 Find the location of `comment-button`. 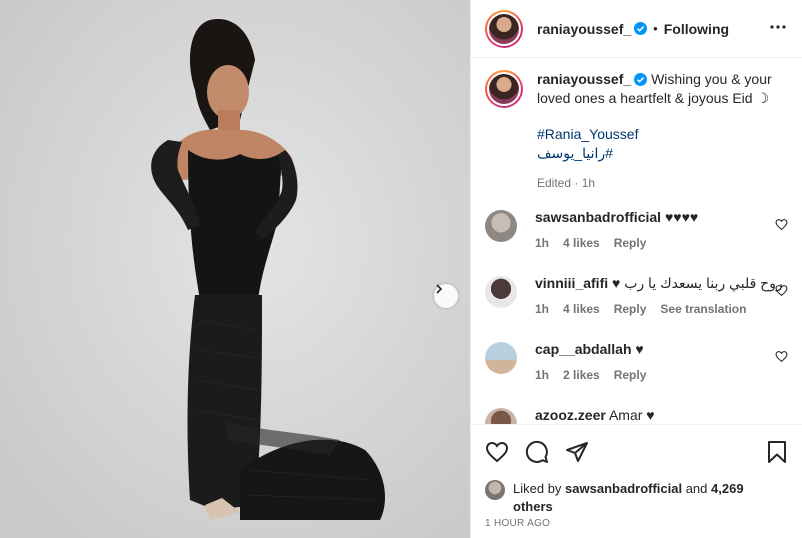

comment-button is located at coordinates (537, 452).